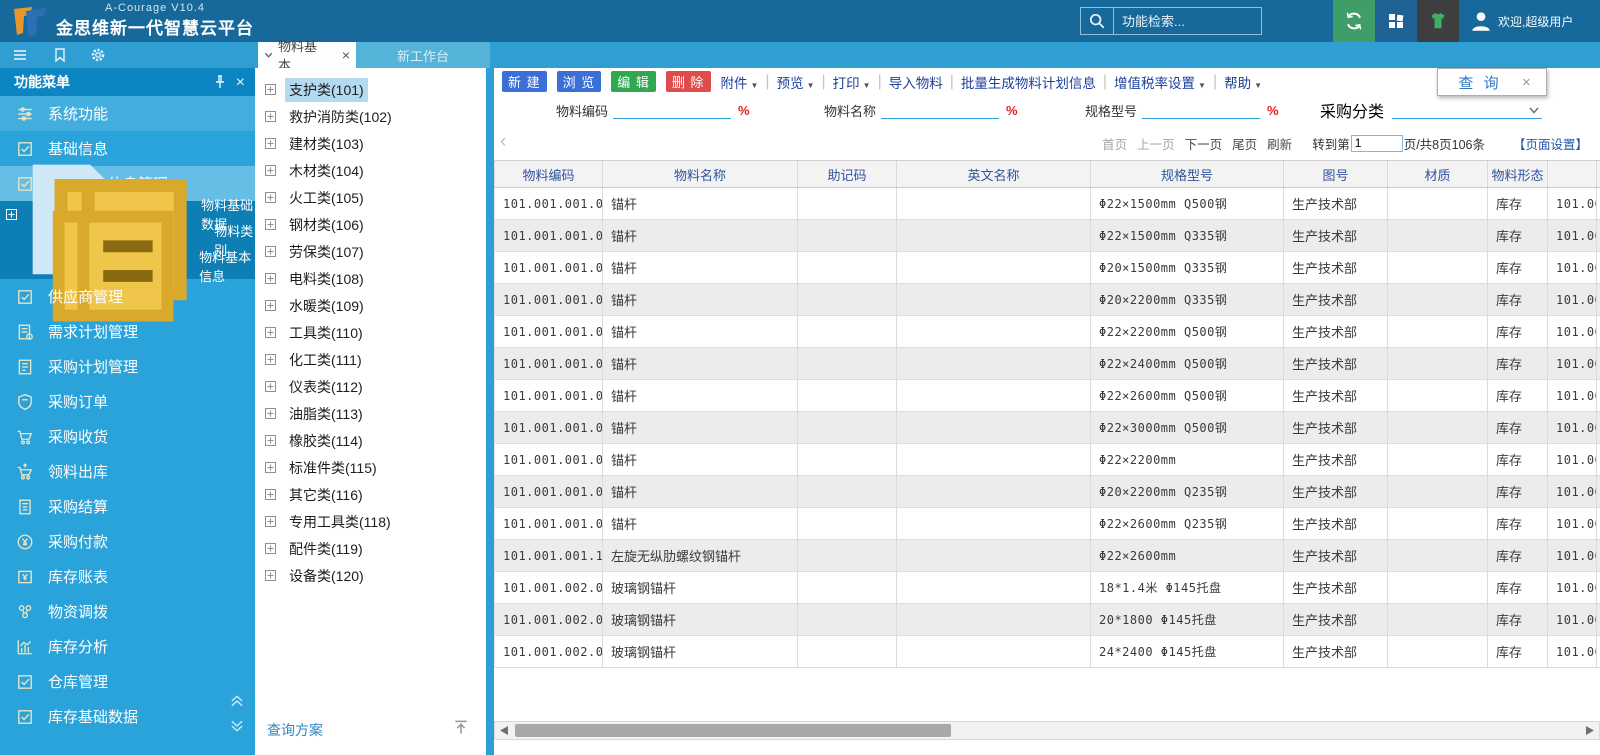  I want to click on chevron-down-icon, so click(1534, 110).